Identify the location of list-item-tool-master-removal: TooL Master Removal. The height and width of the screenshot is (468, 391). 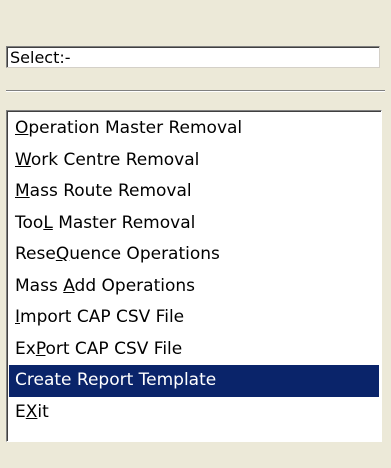
(194, 224).